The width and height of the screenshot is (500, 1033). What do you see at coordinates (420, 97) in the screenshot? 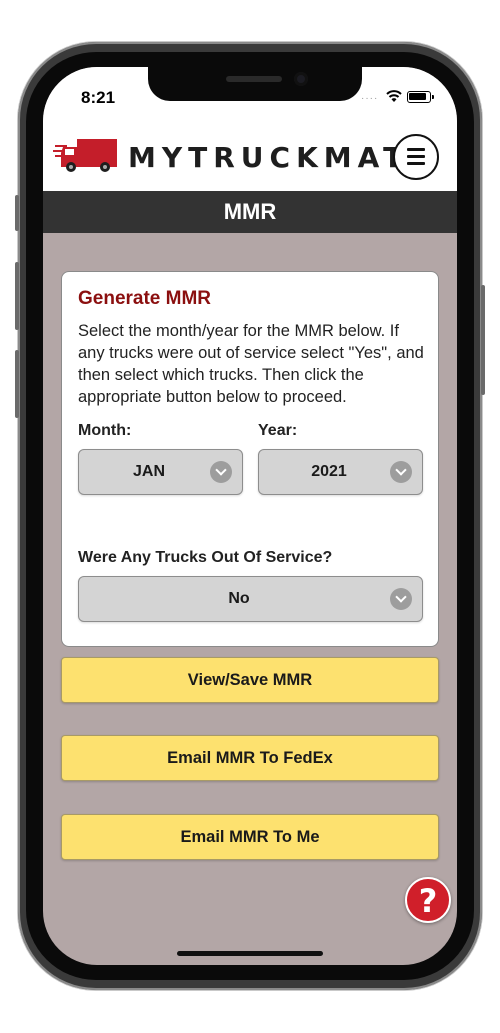
I see `battery-icon` at bounding box center [420, 97].